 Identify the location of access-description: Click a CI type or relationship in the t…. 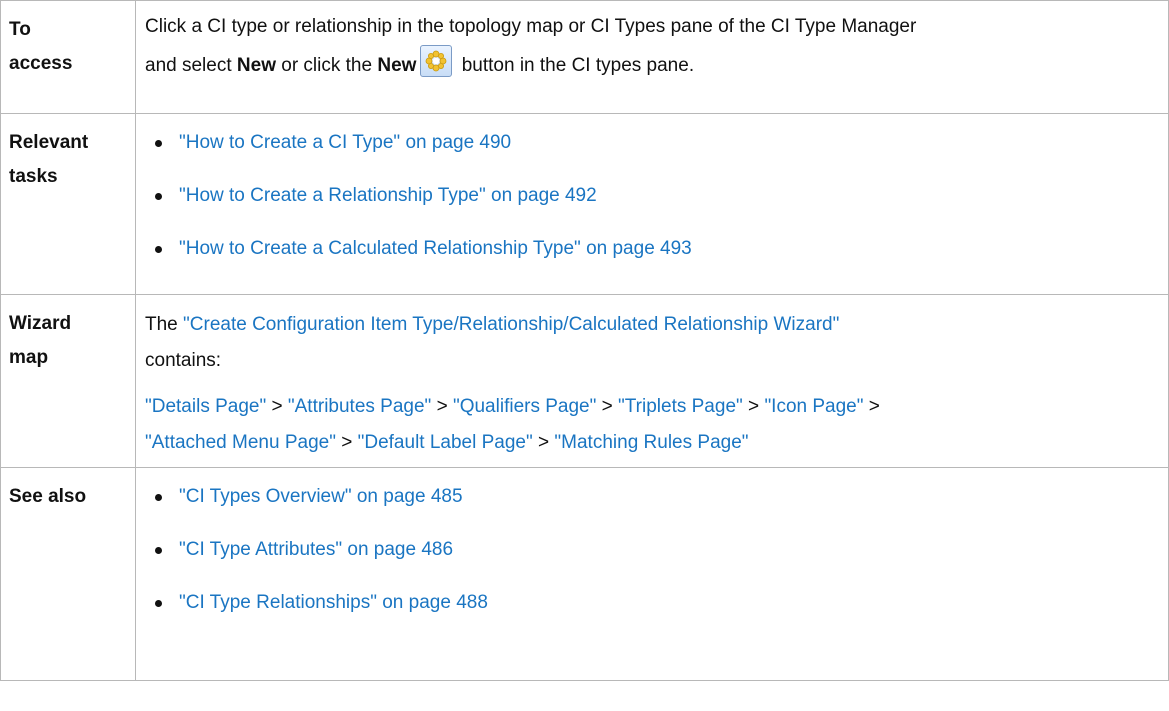
(652, 57).